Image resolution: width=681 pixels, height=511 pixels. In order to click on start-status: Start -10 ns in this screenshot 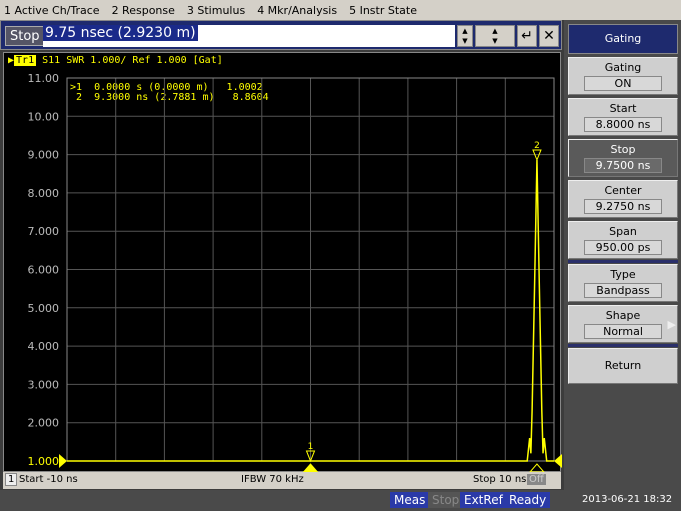, I will do `click(48, 479)`.